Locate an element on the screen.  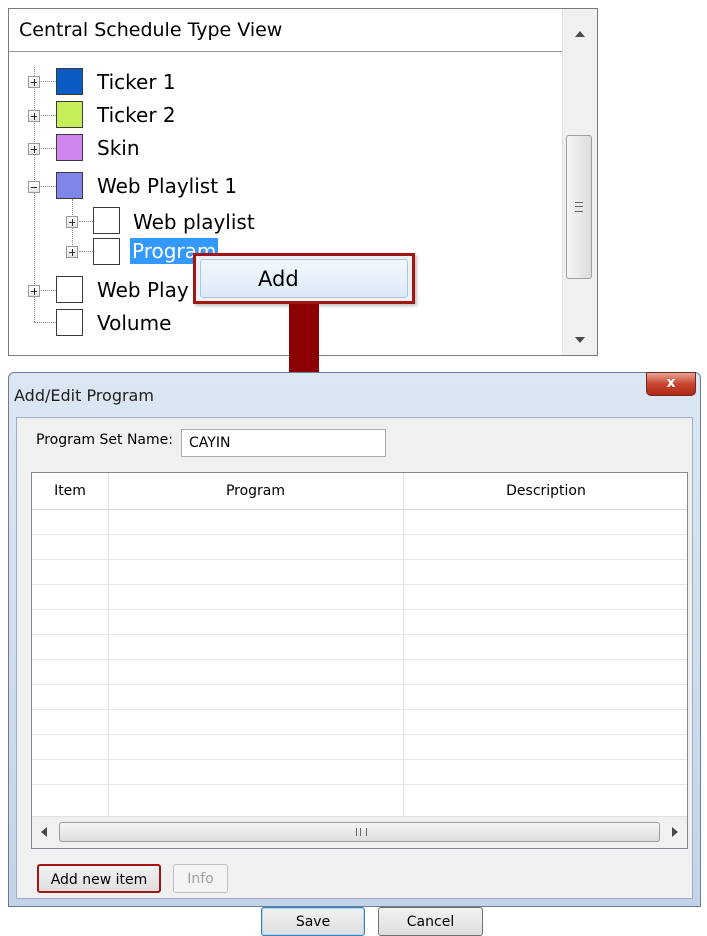
column-header-program: Program is located at coordinates (255, 491).